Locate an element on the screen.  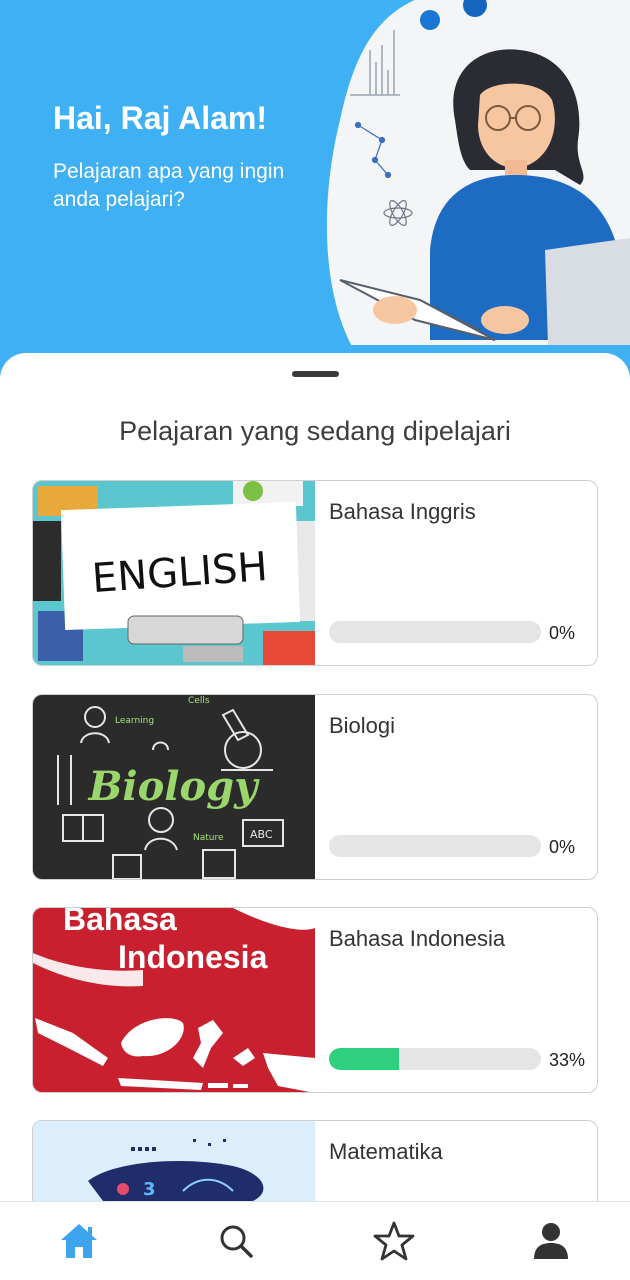
biology-thumbnail-text: Biology is located at coordinates (174, 786).